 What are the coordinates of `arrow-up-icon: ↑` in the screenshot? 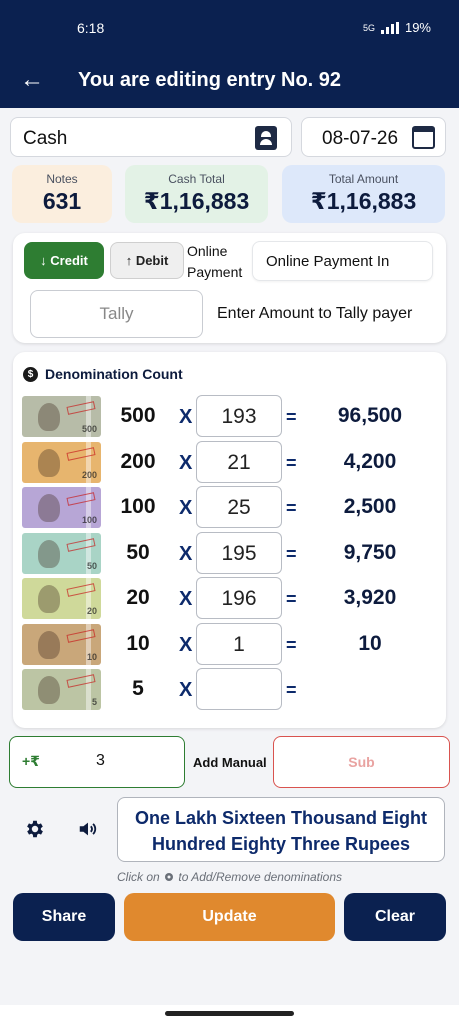 It's located at (129, 260).